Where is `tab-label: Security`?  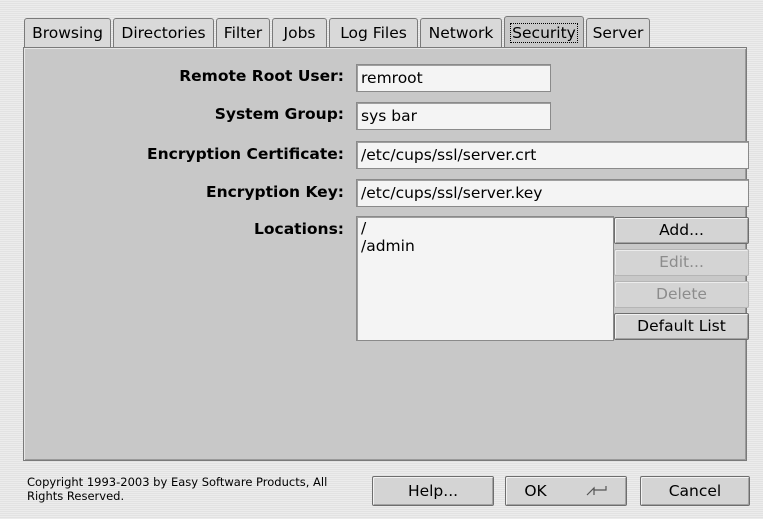
tab-label: Security is located at coordinates (544, 33).